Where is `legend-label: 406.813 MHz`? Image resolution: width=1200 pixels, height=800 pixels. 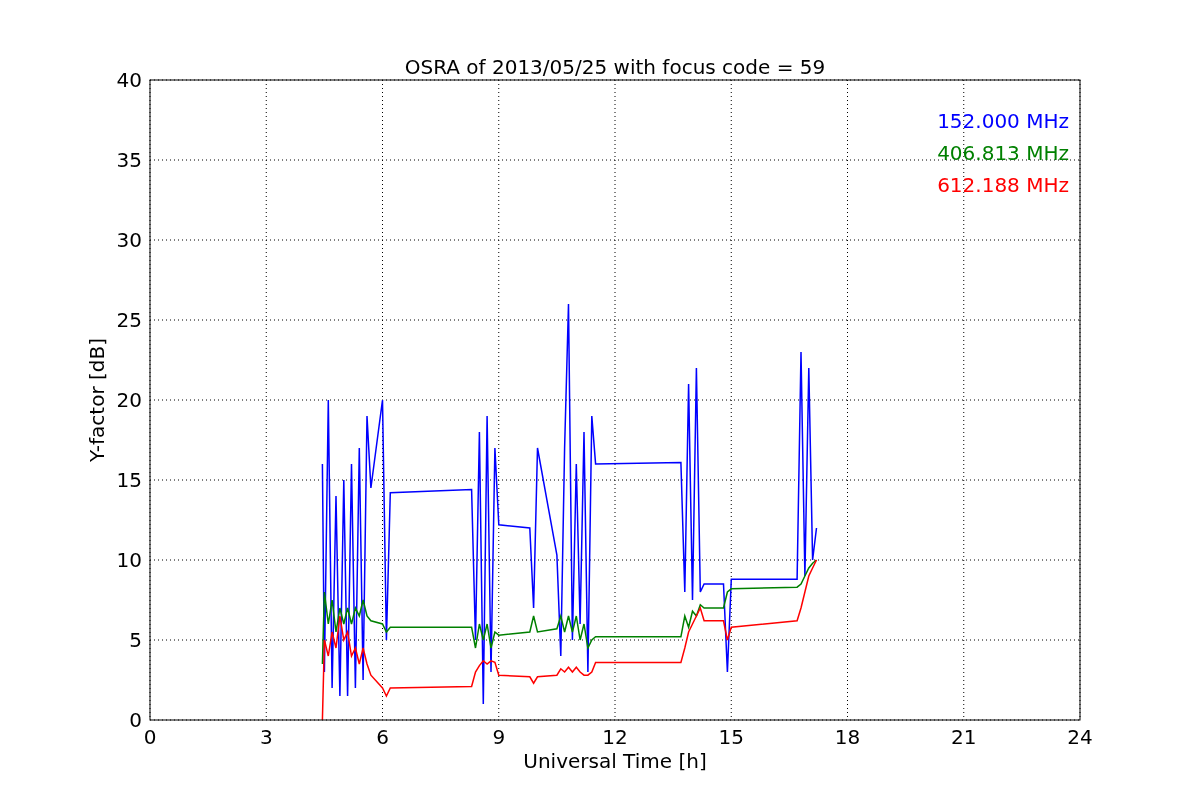 legend-label: 406.813 MHz is located at coordinates (1003, 153).